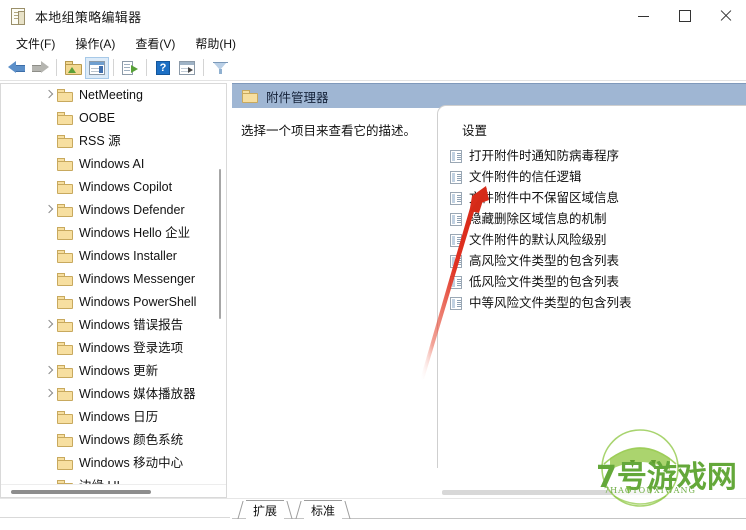 The image size is (746, 530). Describe the element at coordinates (120, 440) in the screenshot. I see `tree-item-content: Windows 颜色系统` at that location.